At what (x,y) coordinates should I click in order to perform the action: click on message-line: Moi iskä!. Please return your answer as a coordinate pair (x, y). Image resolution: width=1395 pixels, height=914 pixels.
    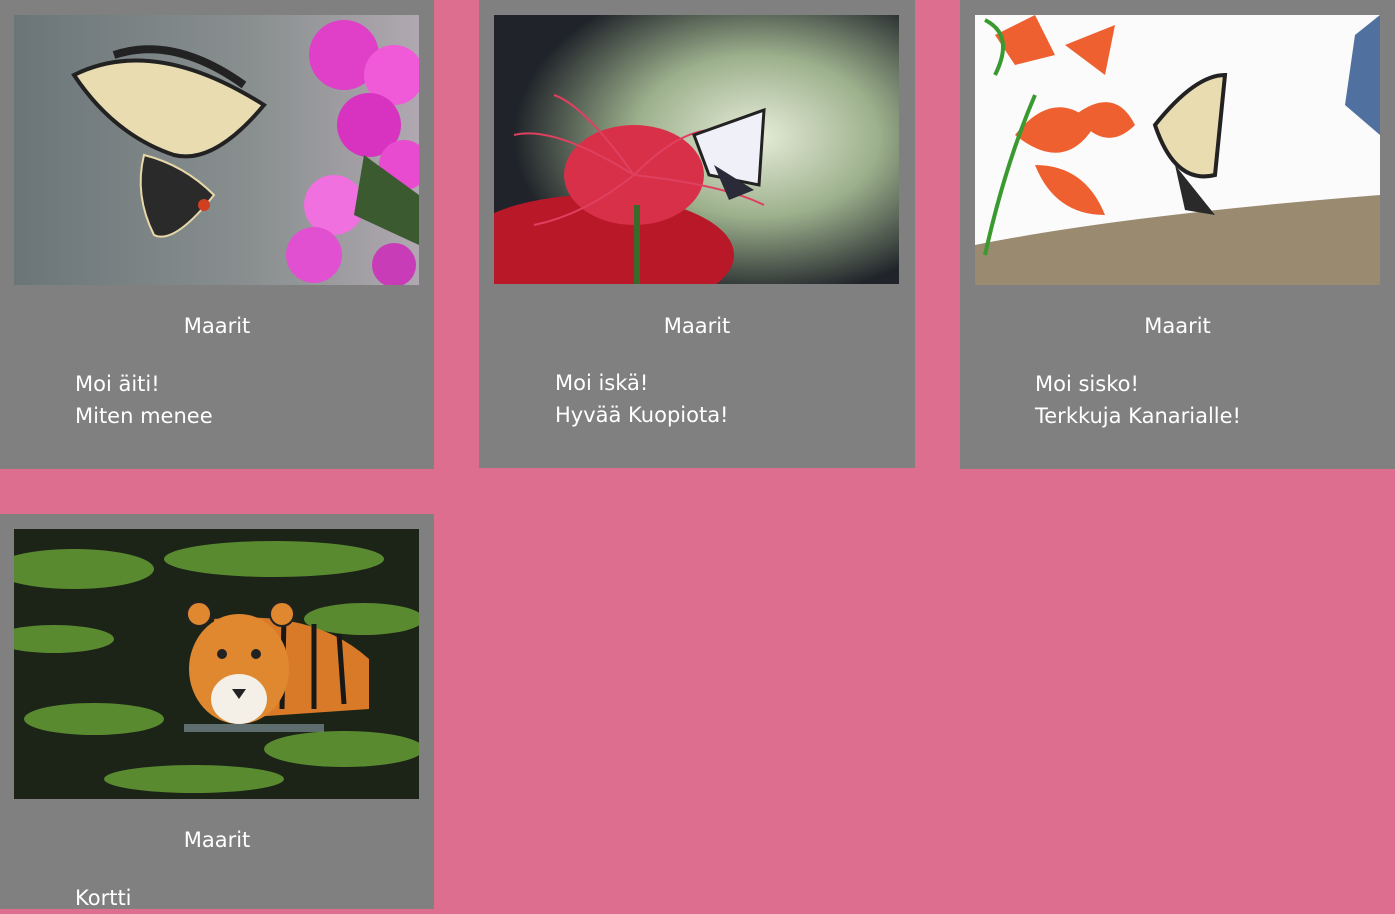
    Looking at the image, I should click on (602, 383).